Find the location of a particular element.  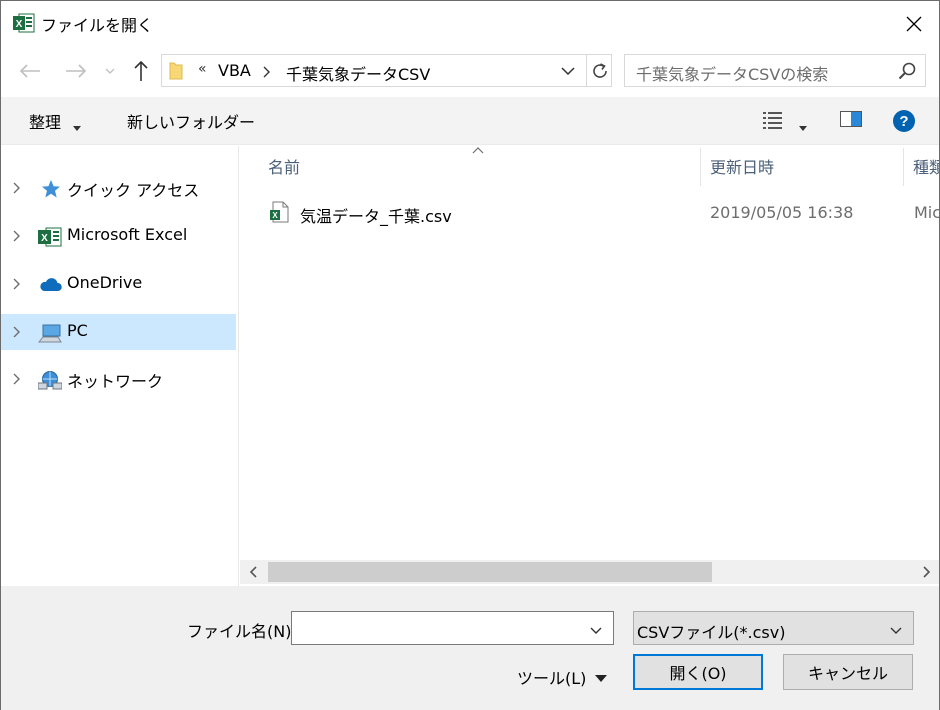

nav-item-label: PC is located at coordinates (77, 330).